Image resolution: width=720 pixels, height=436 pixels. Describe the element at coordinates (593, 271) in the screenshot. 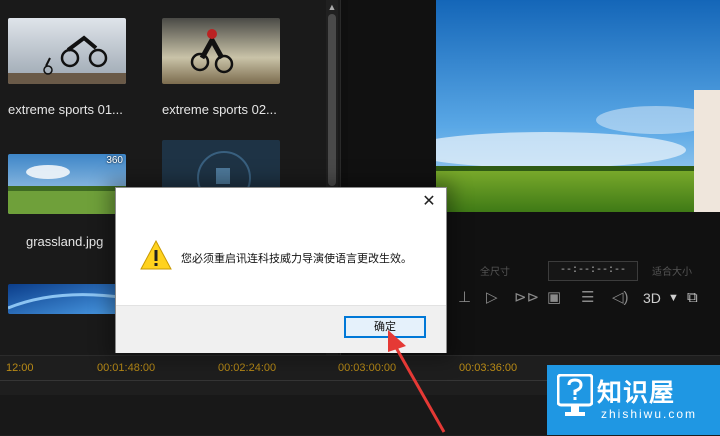

I see `timecode-display: --:--:--:--` at that location.